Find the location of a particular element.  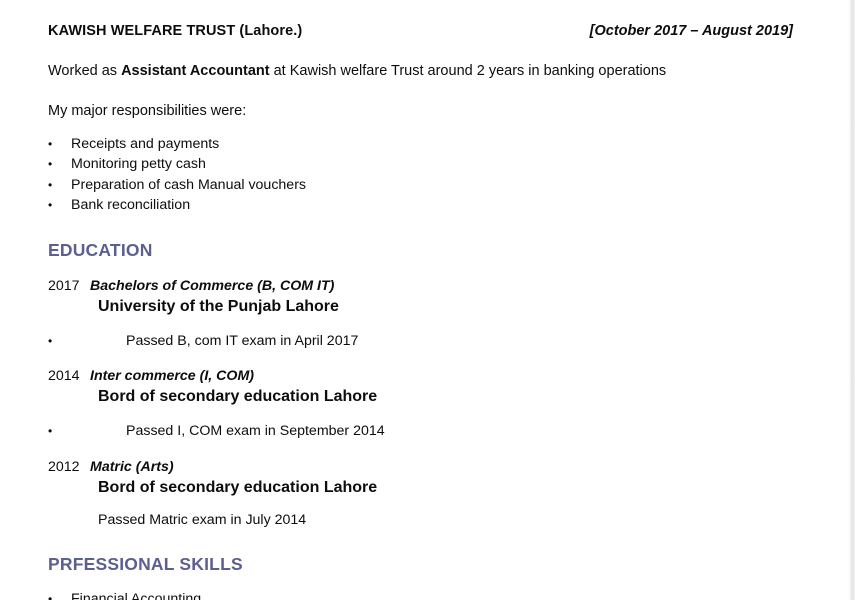

education-degree: Matric (Arts) is located at coordinates (132, 466).